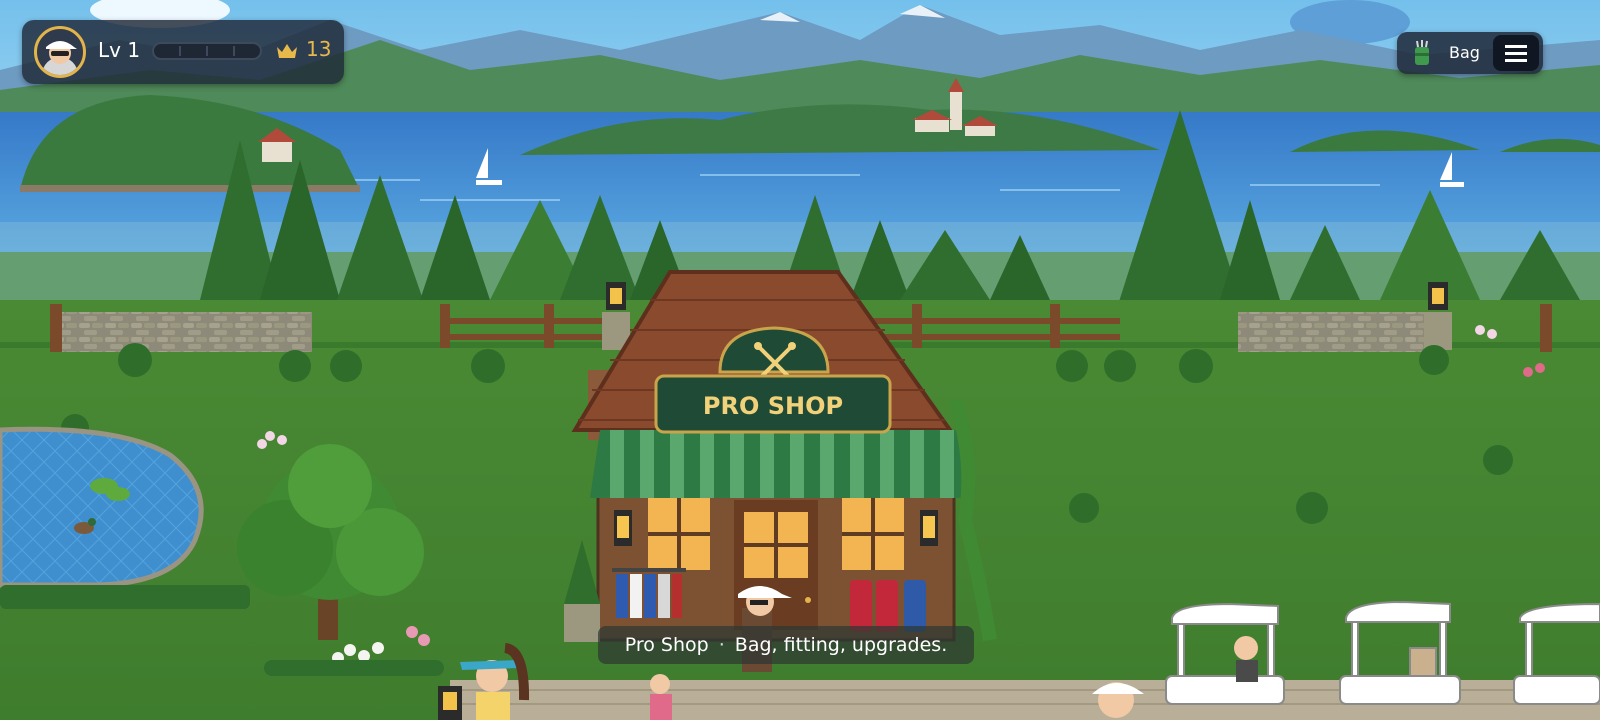 The width and height of the screenshot is (1600, 720). I want to click on crown-icon, so click(287, 51).